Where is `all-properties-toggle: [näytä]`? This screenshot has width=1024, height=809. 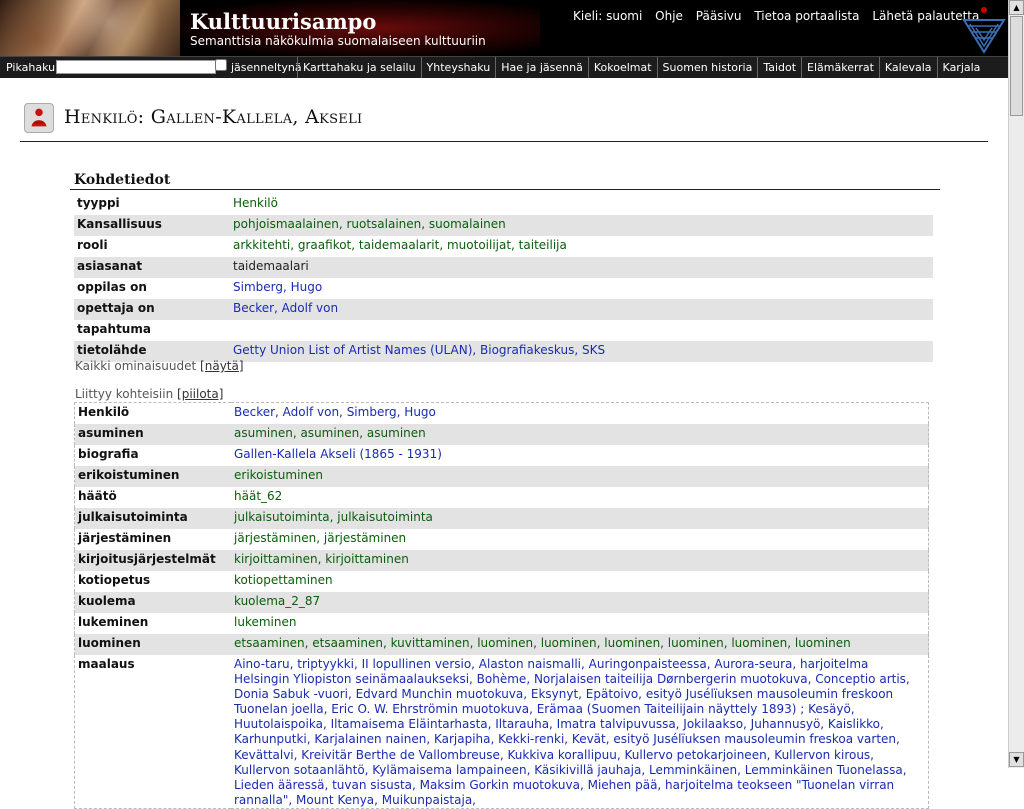 all-properties-toggle: [näytä] is located at coordinates (221, 366).